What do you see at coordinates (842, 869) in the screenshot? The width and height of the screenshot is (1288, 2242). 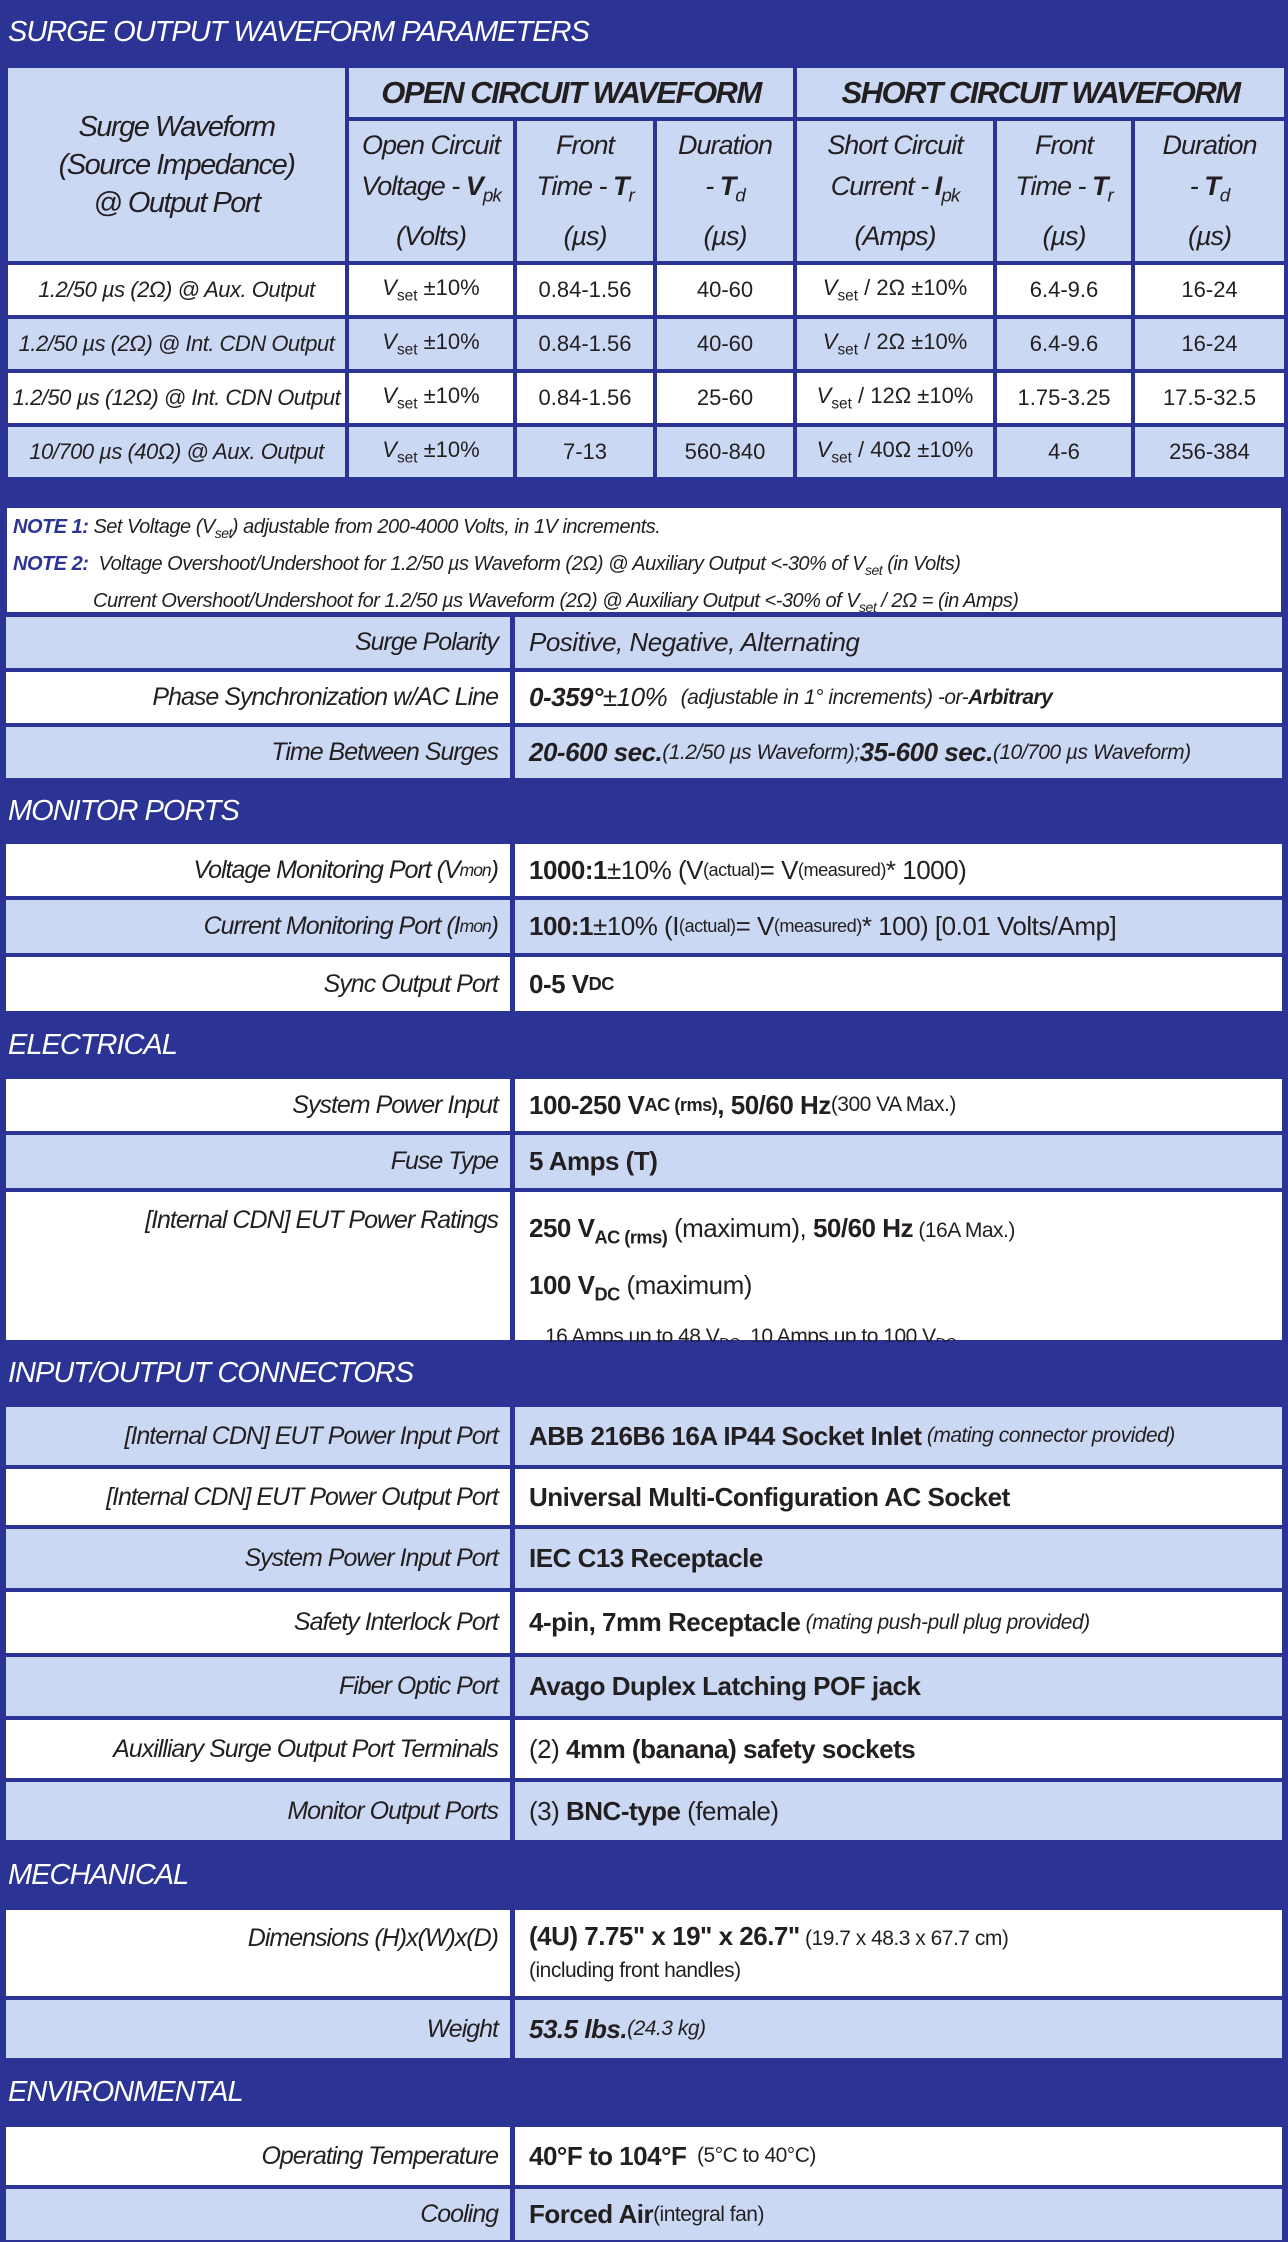 I see `subscript: (measured)` at bounding box center [842, 869].